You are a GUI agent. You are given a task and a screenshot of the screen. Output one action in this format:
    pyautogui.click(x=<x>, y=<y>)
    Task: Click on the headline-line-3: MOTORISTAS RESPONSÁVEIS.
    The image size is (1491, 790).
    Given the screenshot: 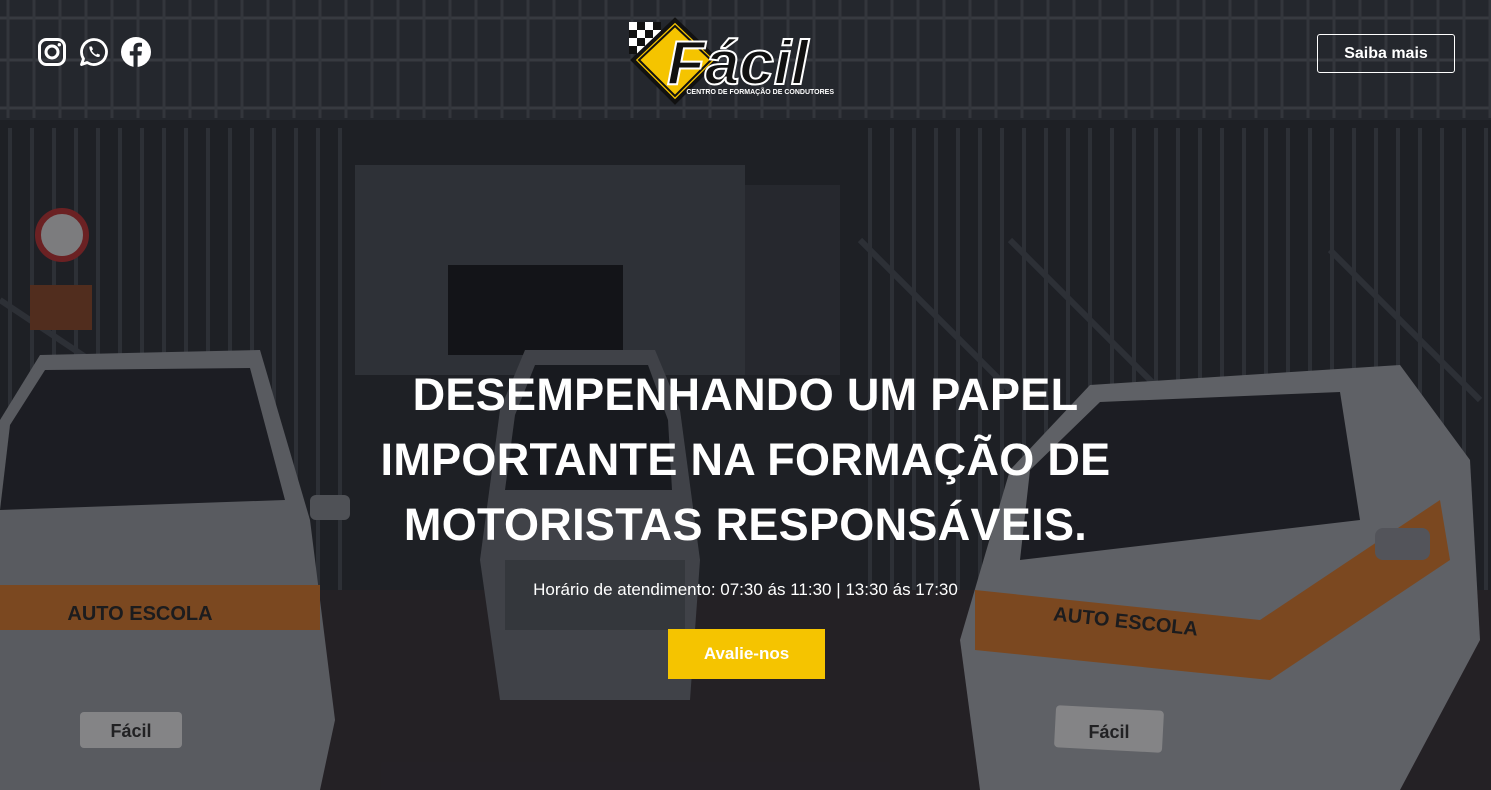 What is the action you would take?
    pyautogui.click(x=745, y=524)
    